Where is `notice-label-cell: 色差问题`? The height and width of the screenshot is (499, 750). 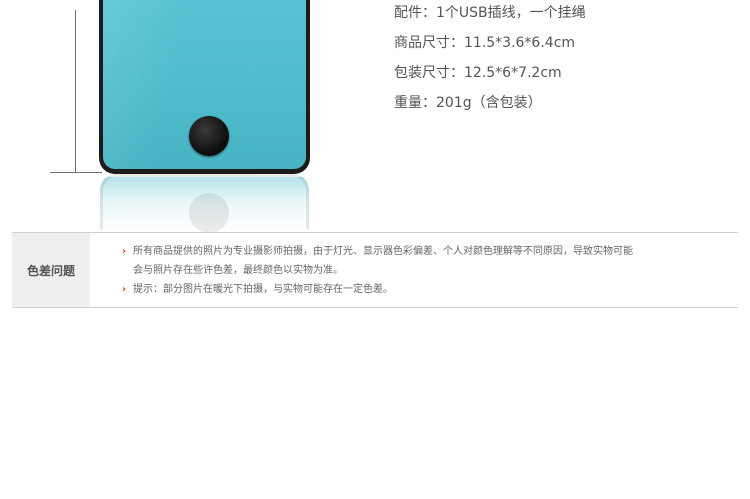 notice-label-cell: 色差问题 is located at coordinates (51, 270).